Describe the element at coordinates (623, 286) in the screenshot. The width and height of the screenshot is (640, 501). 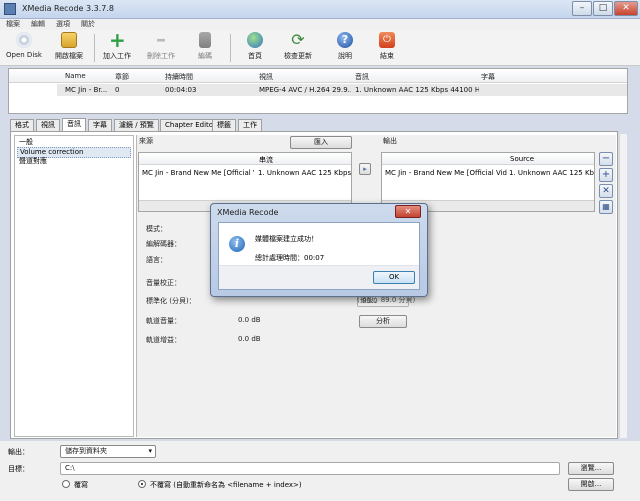
I see `vertical-scrollbar` at that location.